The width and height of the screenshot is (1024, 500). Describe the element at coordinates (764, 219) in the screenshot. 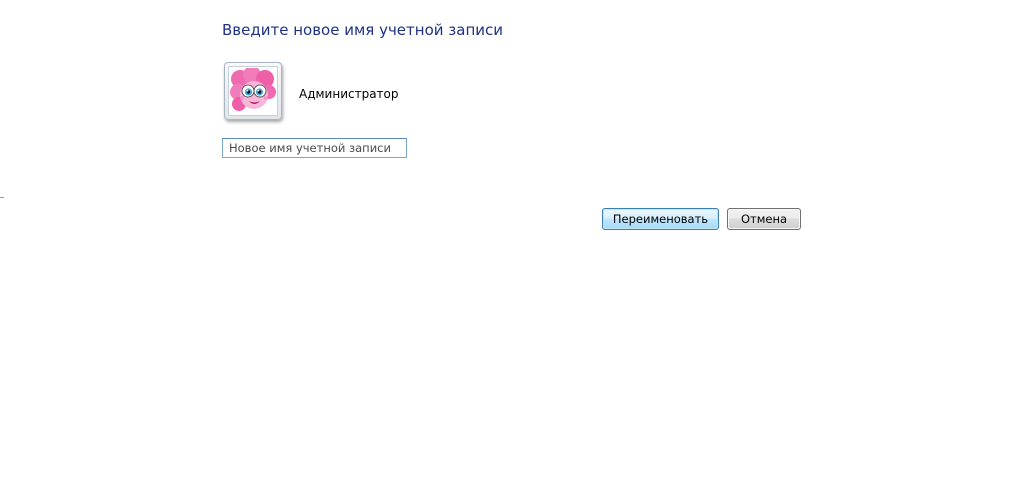

I see `cancel-button: Отмена` at that location.